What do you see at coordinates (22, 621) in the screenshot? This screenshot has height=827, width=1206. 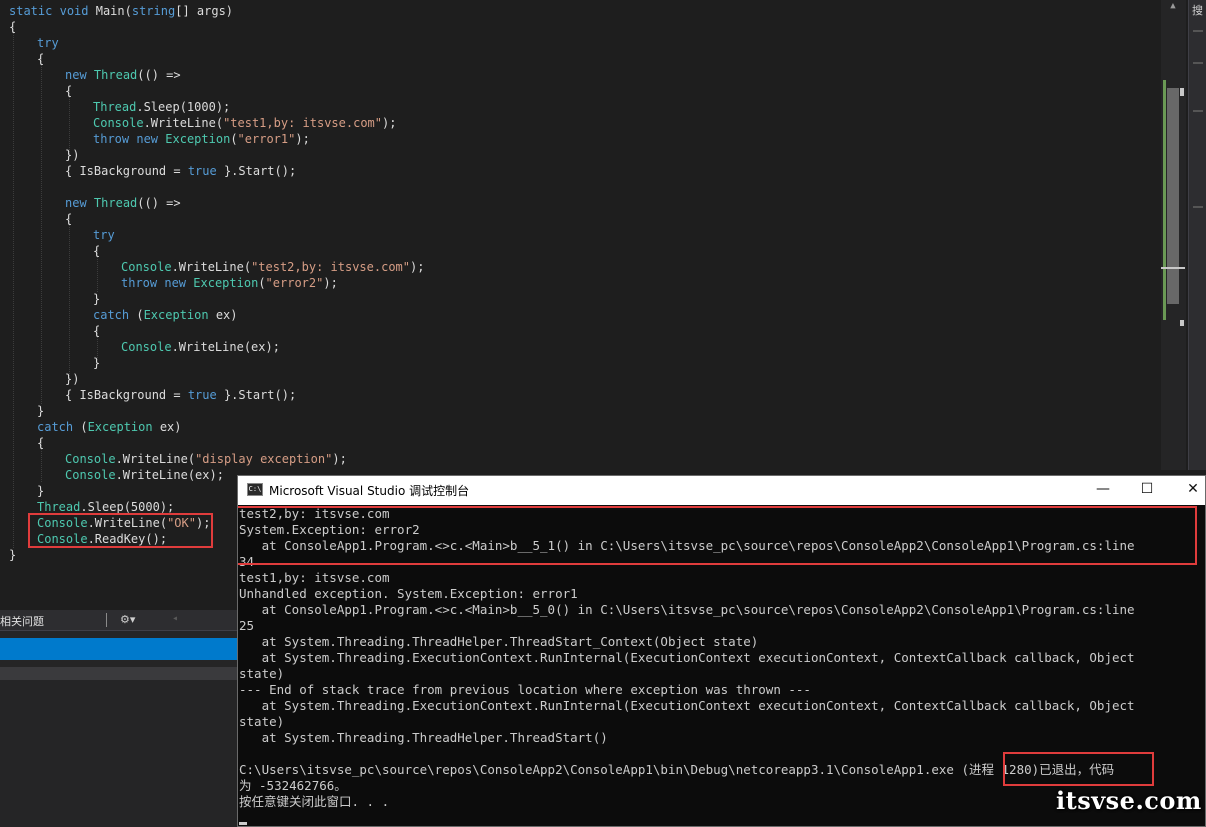 I see `related-issues-tab: 相关问题` at bounding box center [22, 621].